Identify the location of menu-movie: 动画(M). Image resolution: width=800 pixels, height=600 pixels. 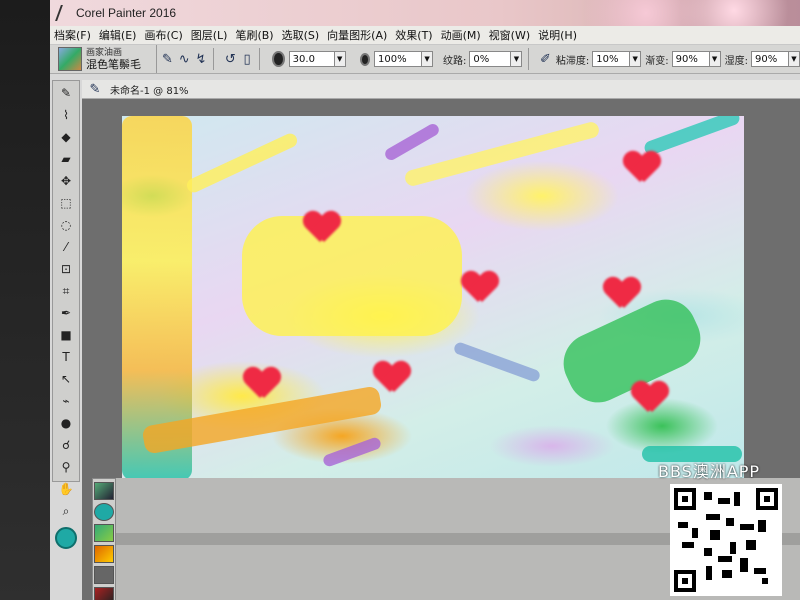
(461, 35).